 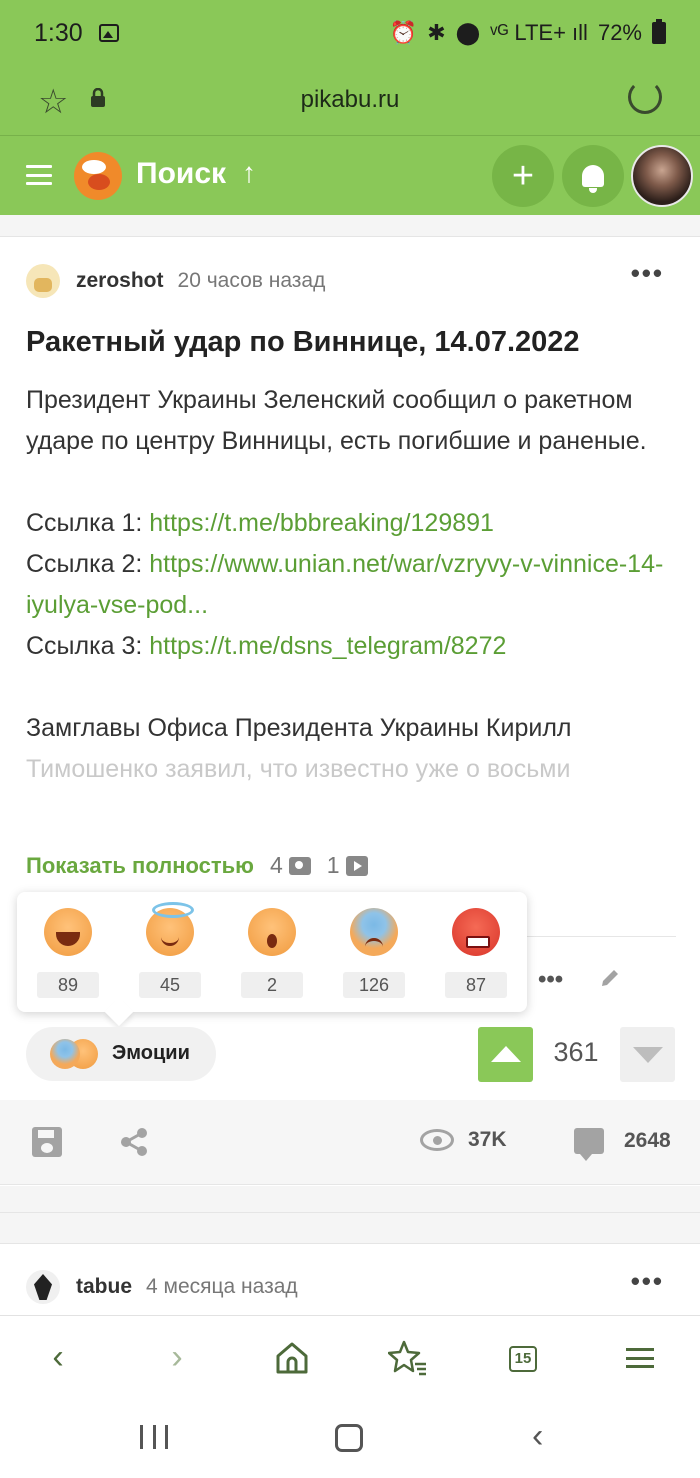 What do you see at coordinates (47, 1142) in the screenshot?
I see `save-icon` at bounding box center [47, 1142].